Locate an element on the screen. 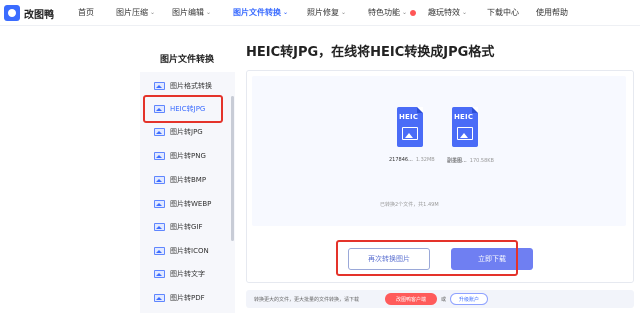 The height and width of the screenshot is (313, 640). file-name: 副墨图... 170.58KB is located at coordinates (470, 161).